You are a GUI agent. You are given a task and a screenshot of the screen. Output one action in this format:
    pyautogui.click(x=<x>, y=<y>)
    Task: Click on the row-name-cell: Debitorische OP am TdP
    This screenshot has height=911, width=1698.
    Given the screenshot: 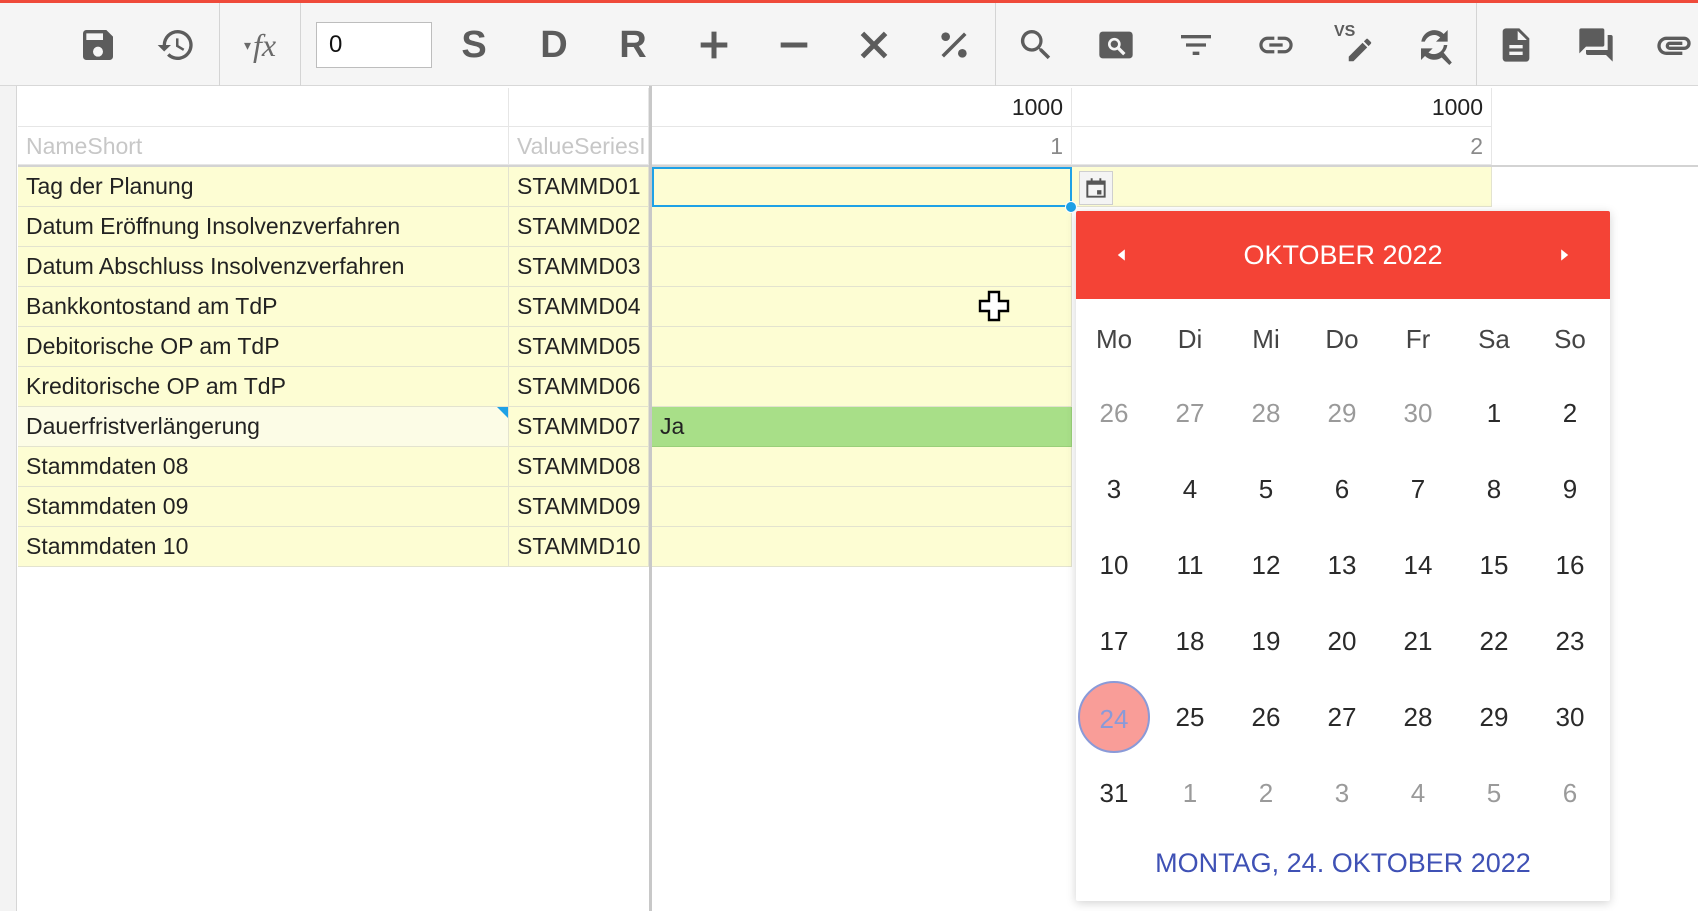 What is the action you would take?
    pyautogui.click(x=263, y=347)
    